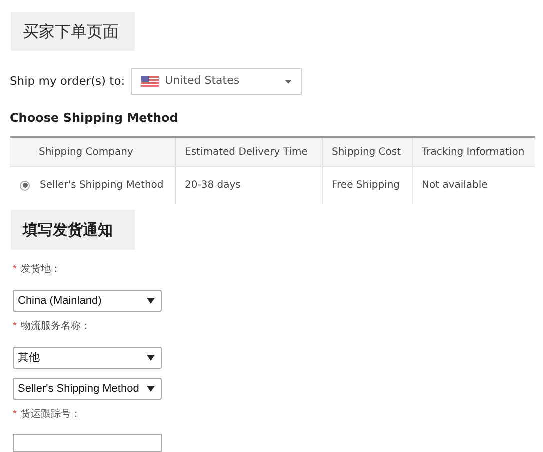  What do you see at coordinates (29, 358) in the screenshot?
I see `select-value: 其他` at bounding box center [29, 358].